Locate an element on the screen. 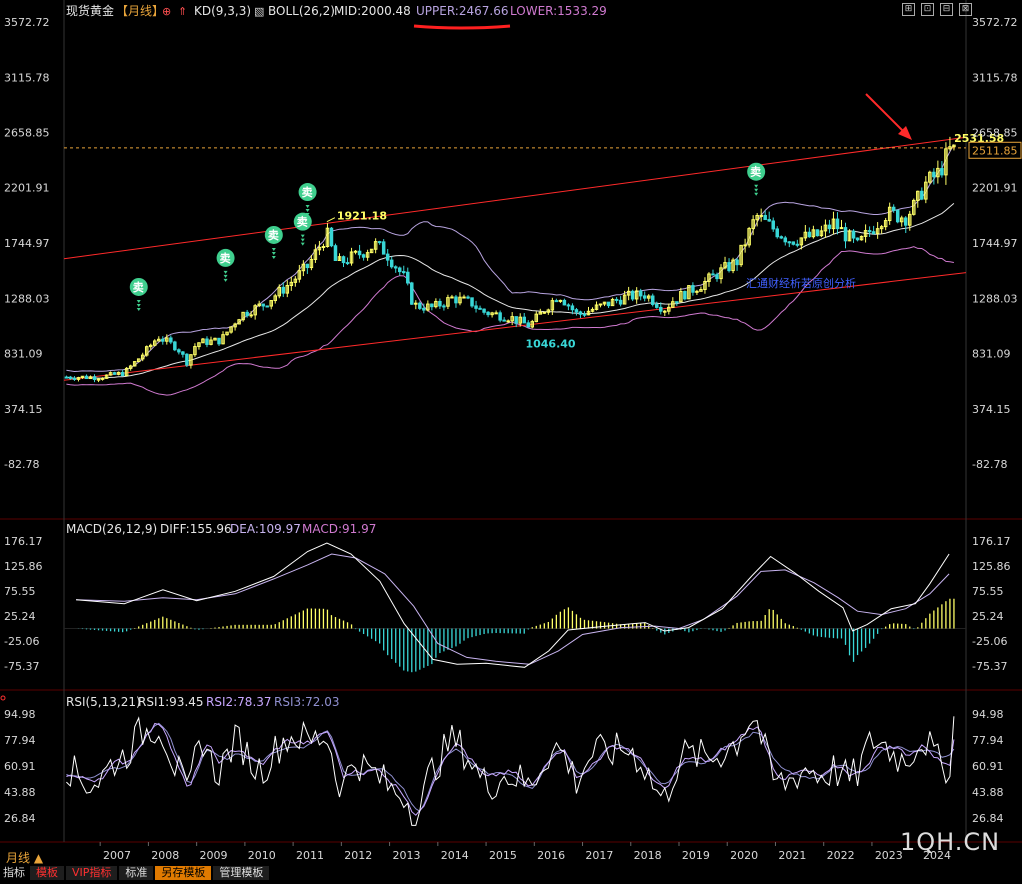 The image size is (1022, 884). period-selector: 月线 ▲ is located at coordinates (24, 857).